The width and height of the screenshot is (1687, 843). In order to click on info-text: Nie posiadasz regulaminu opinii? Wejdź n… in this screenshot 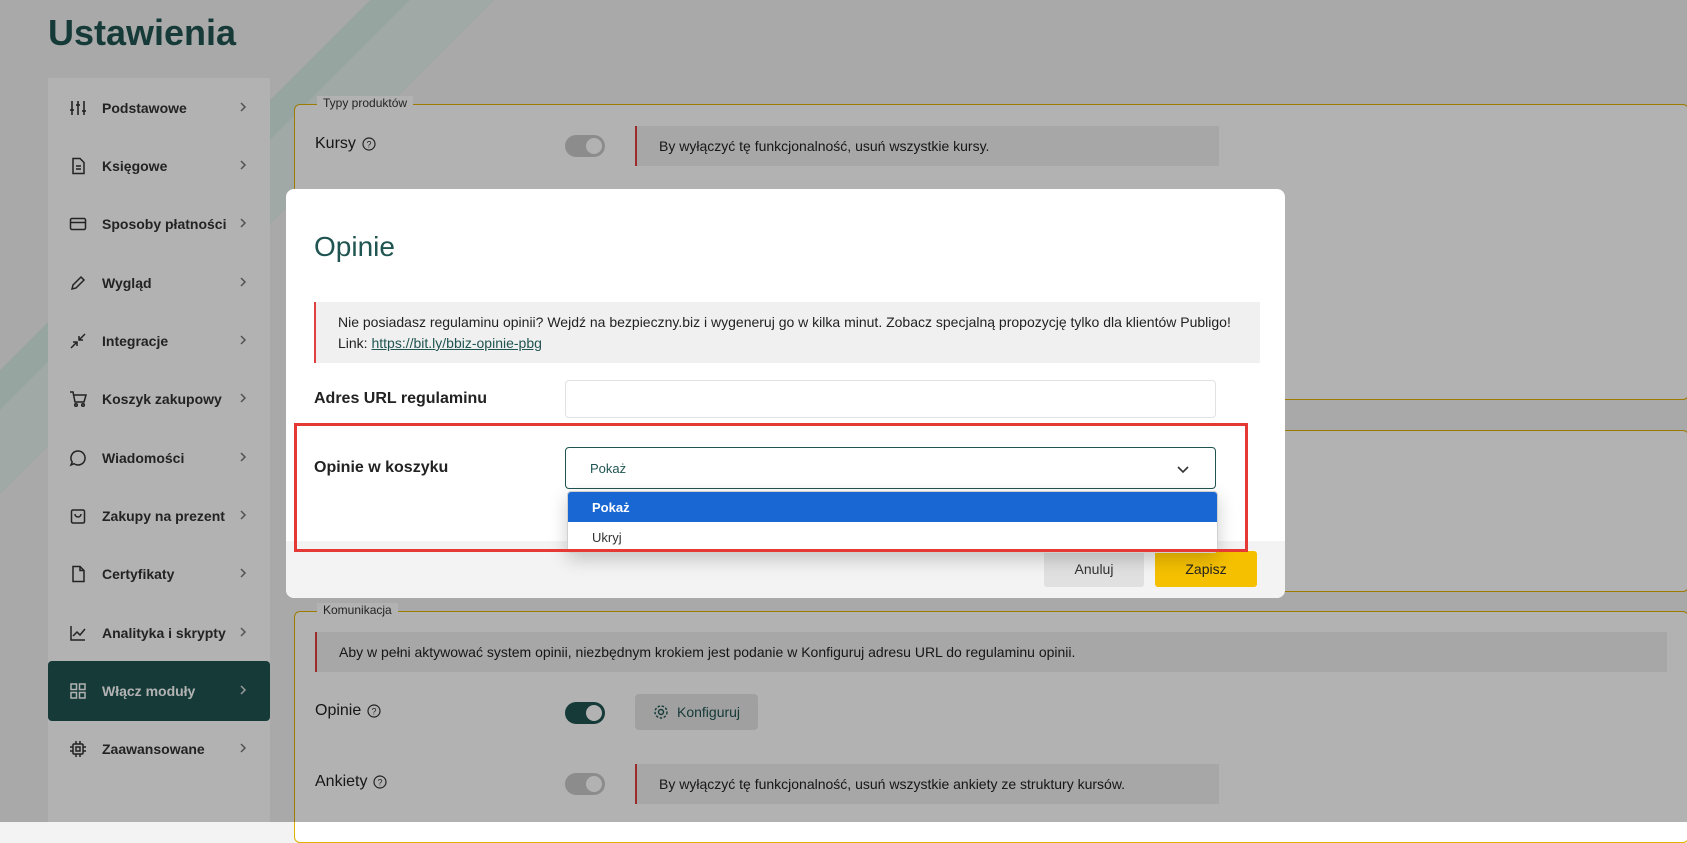, I will do `click(784, 322)`.